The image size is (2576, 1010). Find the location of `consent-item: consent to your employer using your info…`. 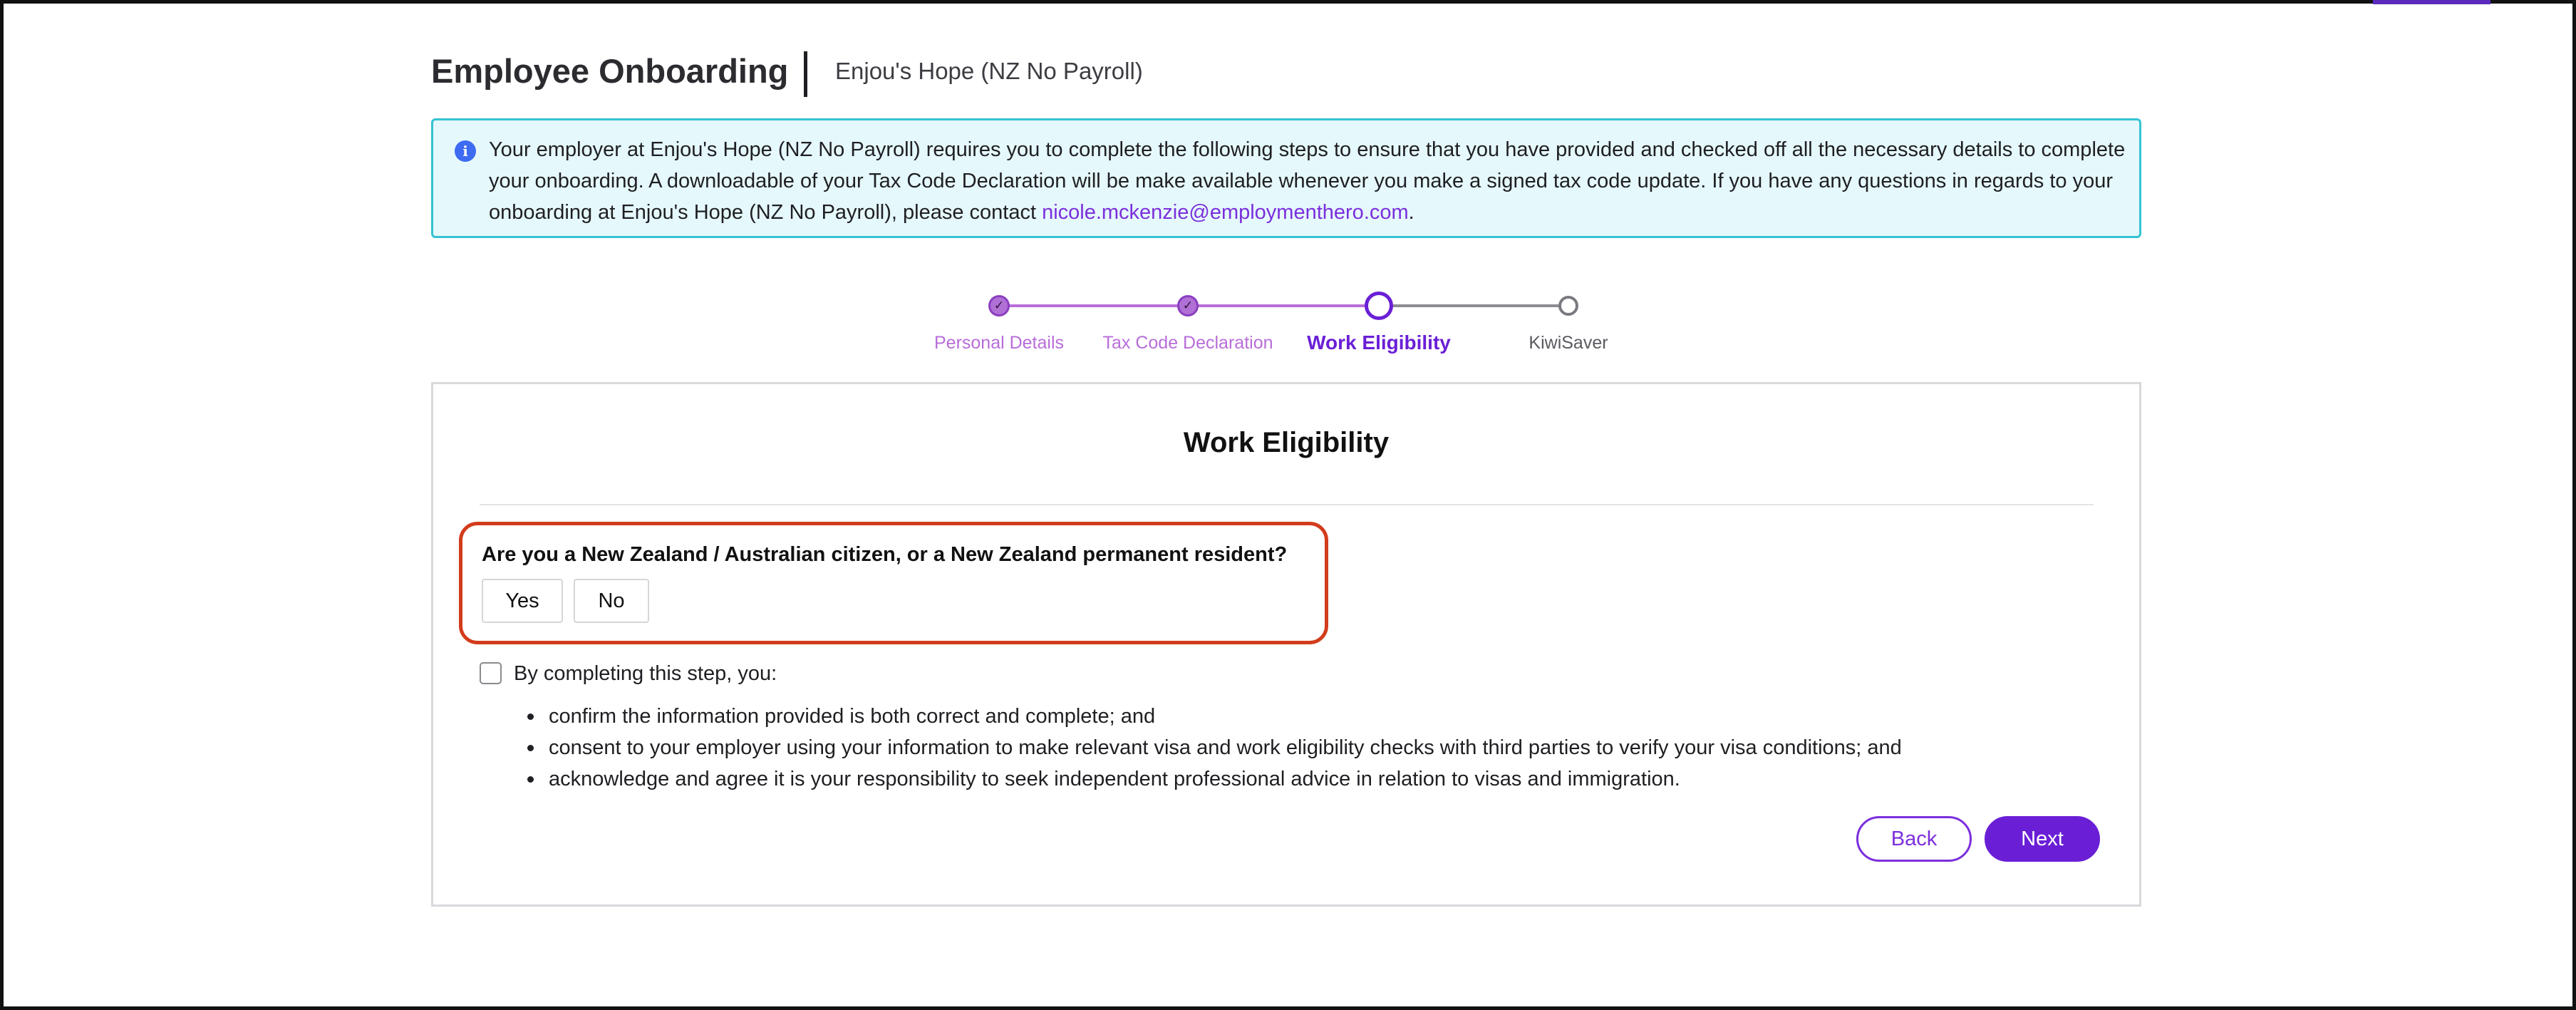

consent-item: consent to your employer using your info… is located at coordinates (1322, 747).